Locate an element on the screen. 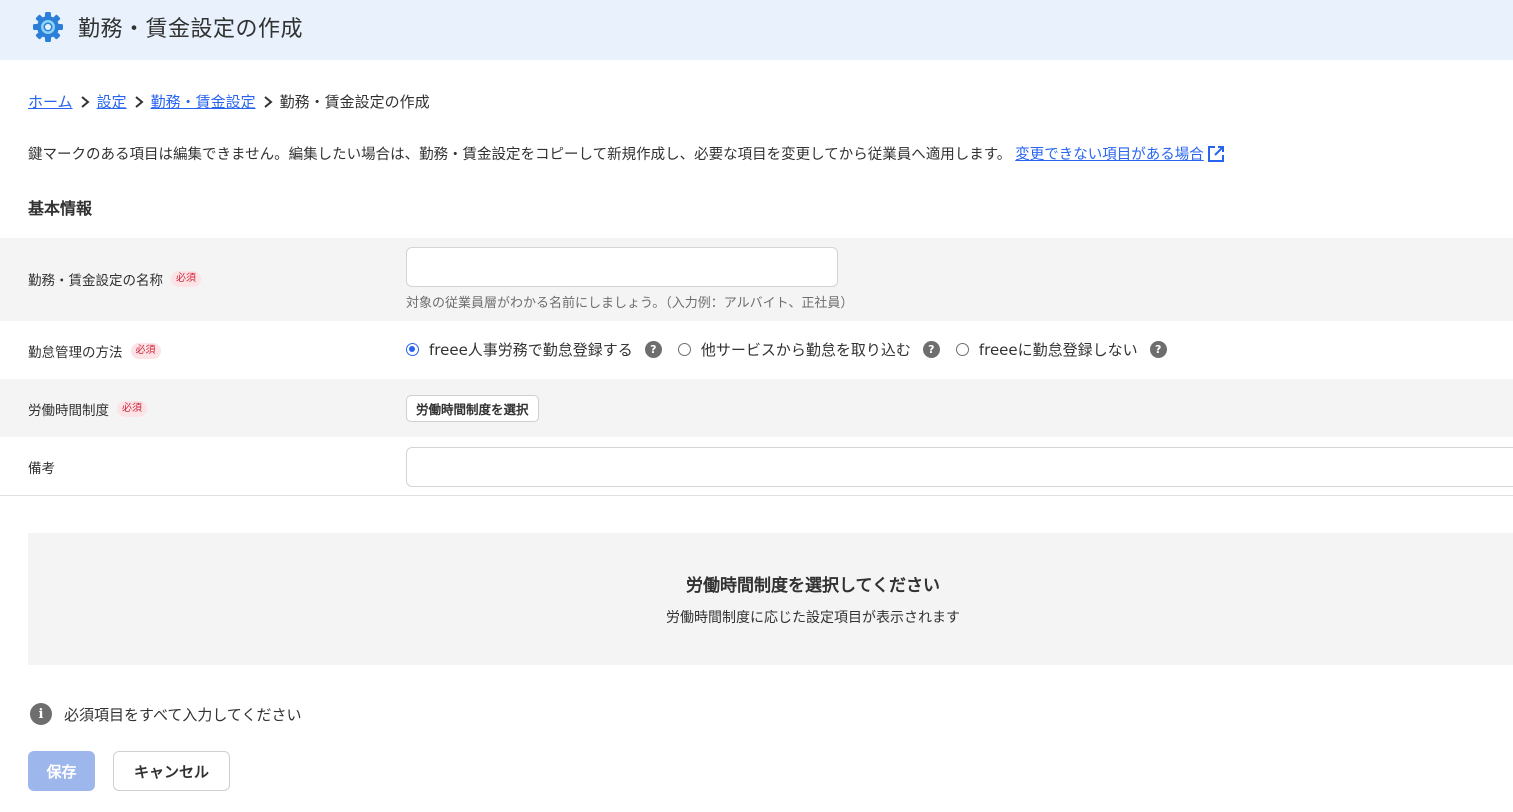  working-time-system-label: 労働時間制度 必須 is located at coordinates (87, 409).